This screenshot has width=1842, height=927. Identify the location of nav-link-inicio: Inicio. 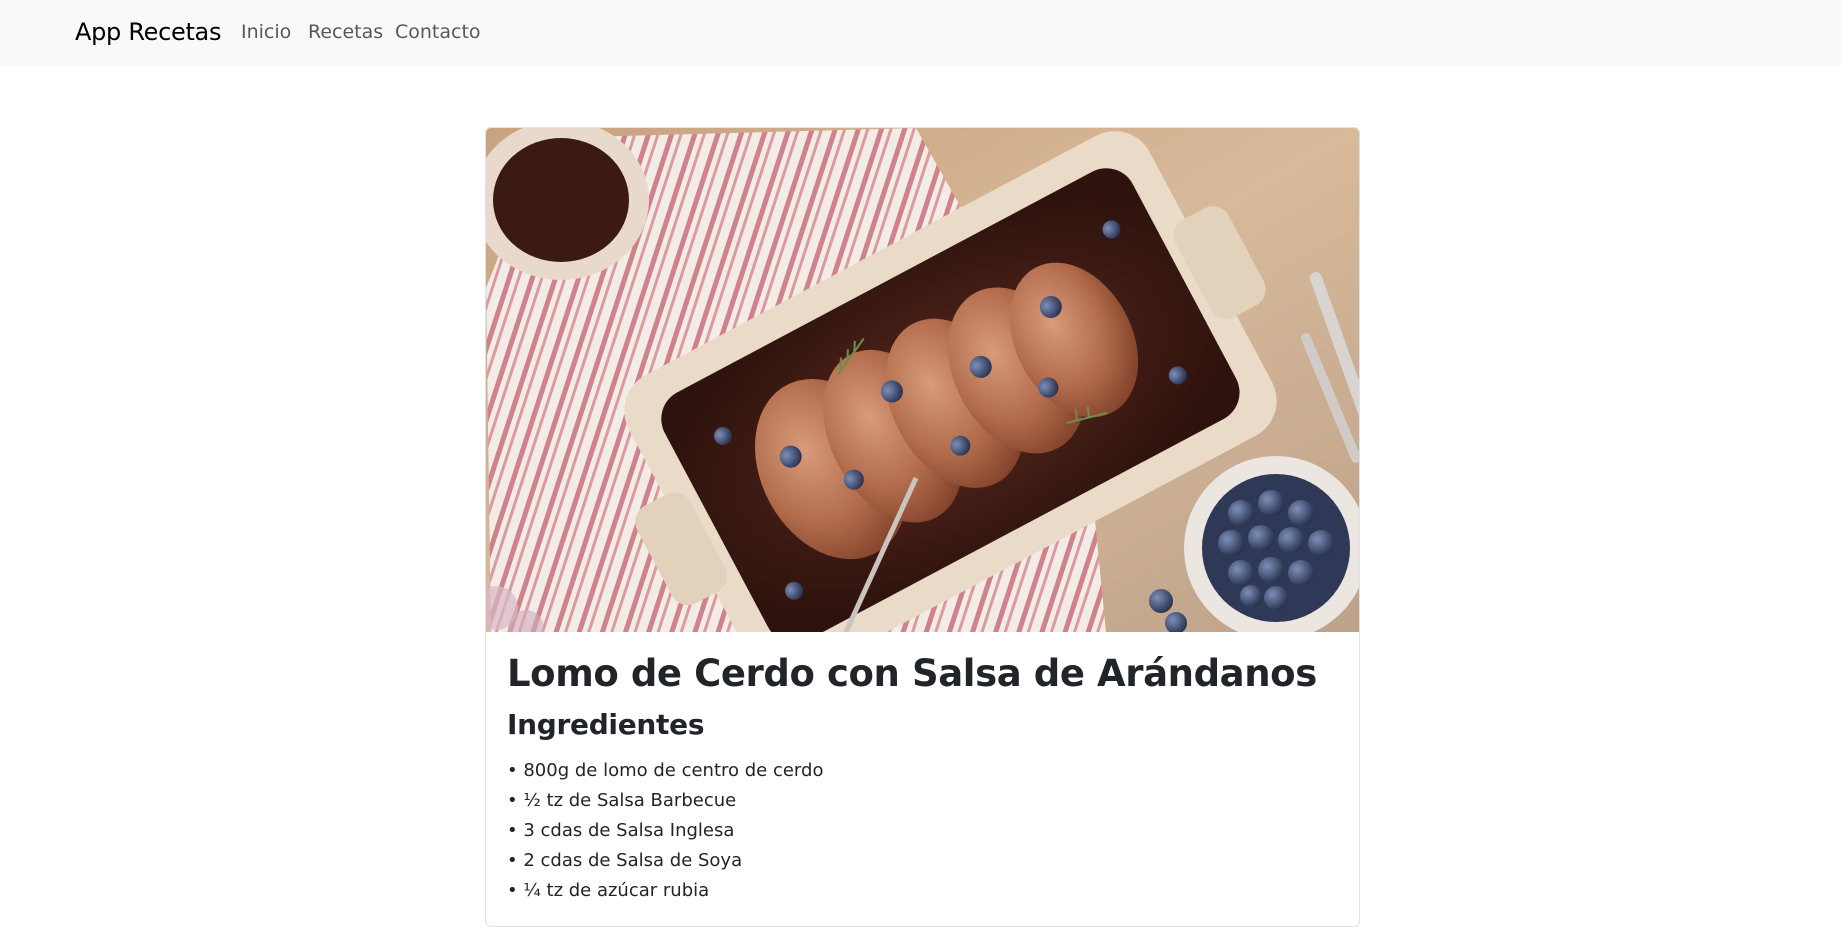
(266, 32).